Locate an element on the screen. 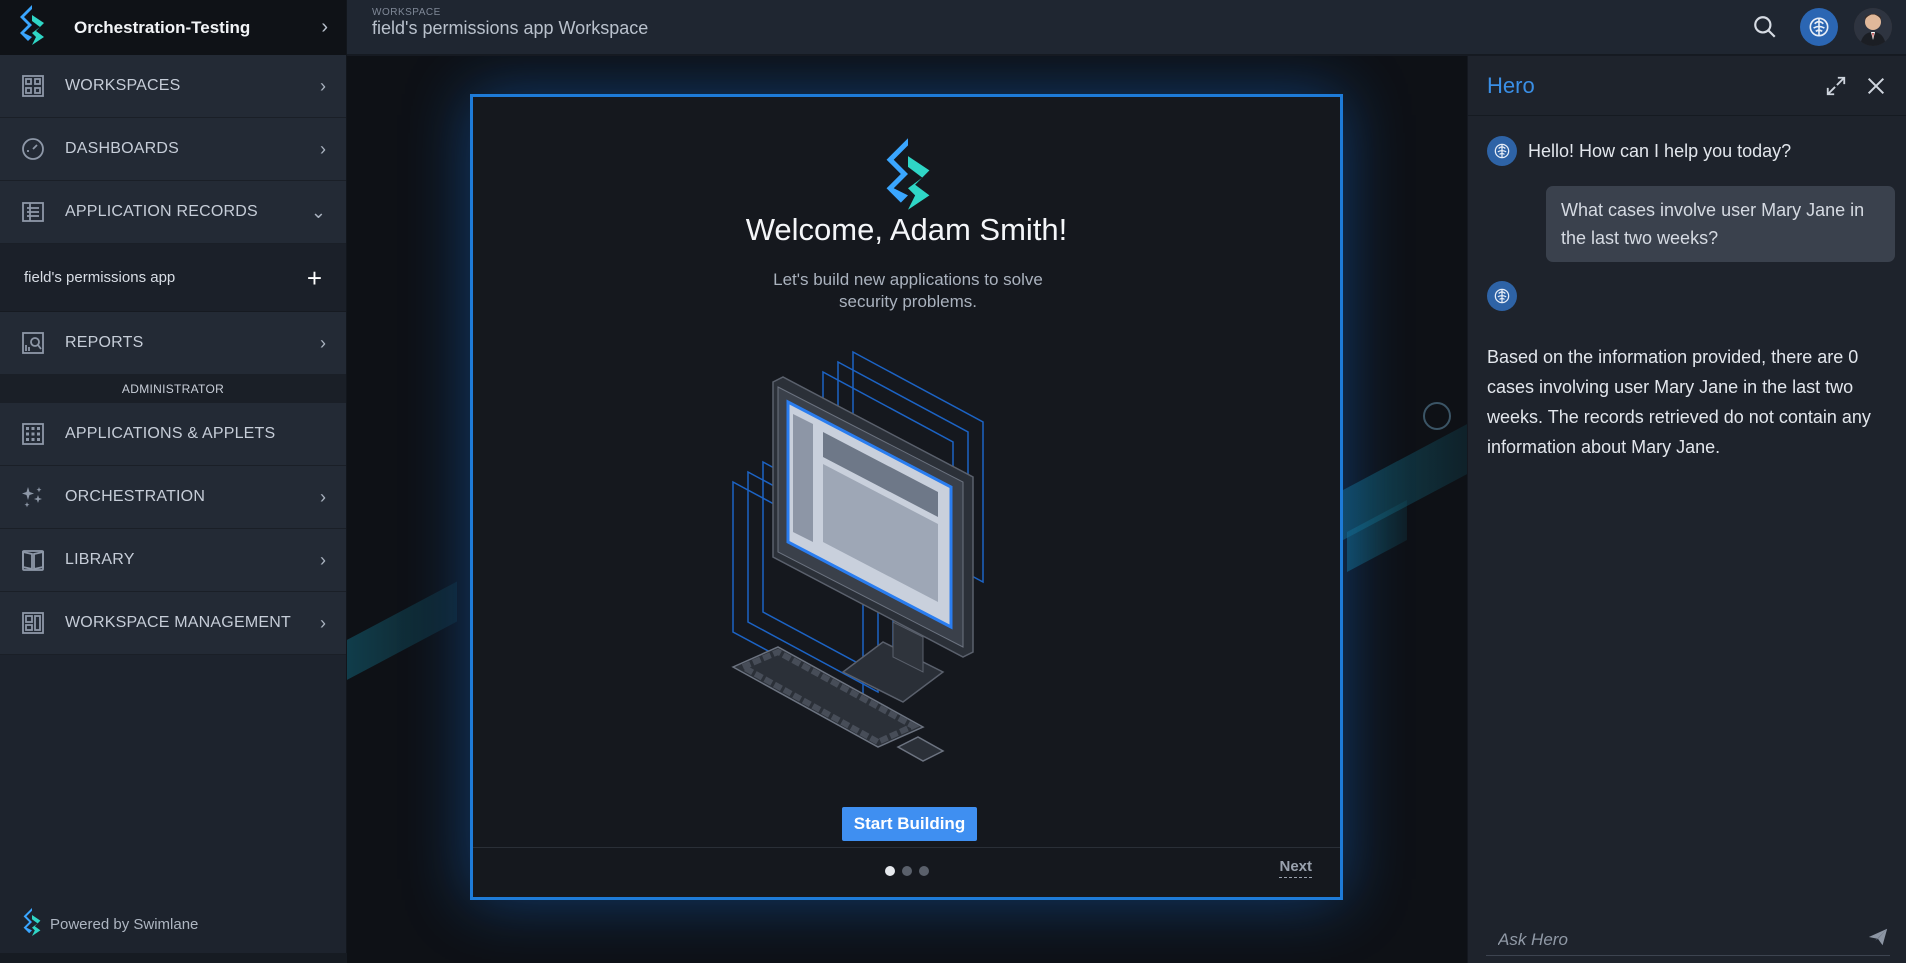 The height and width of the screenshot is (963, 1906). sidebar-item-label: ORCHESTRATION is located at coordinates (135, 496).